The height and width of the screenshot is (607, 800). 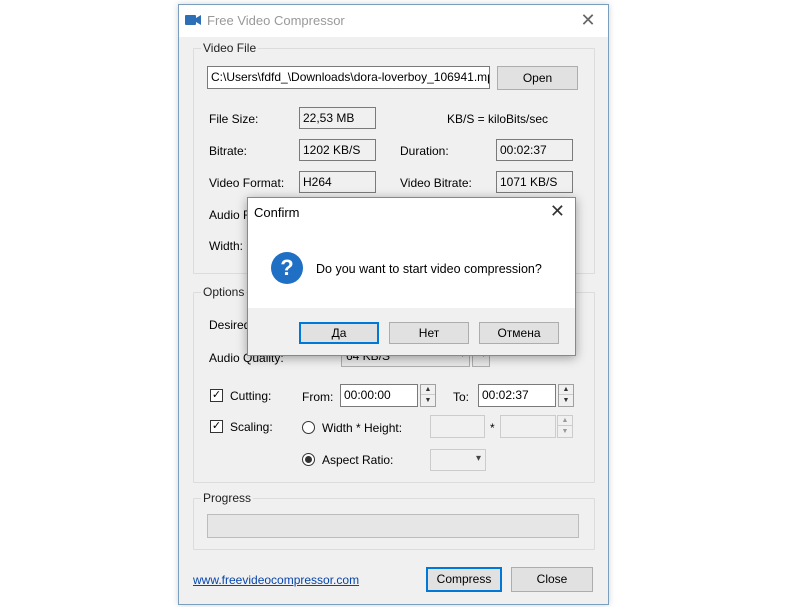 What do you see at coordinates (362, 428) in the screenshot?
I see `width-height-label: Width * Height:` at bounding box center [362, 428].